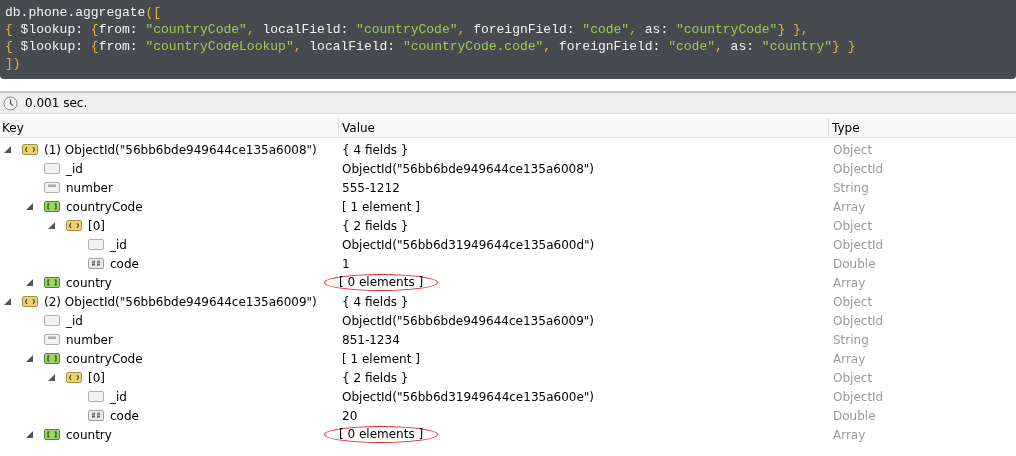 Image resolution: width=1016 pixels, height=456 pixels. I want to click on field-value: ObjectId("56bb6bde949644ce135a6009"), so click(468, 321).